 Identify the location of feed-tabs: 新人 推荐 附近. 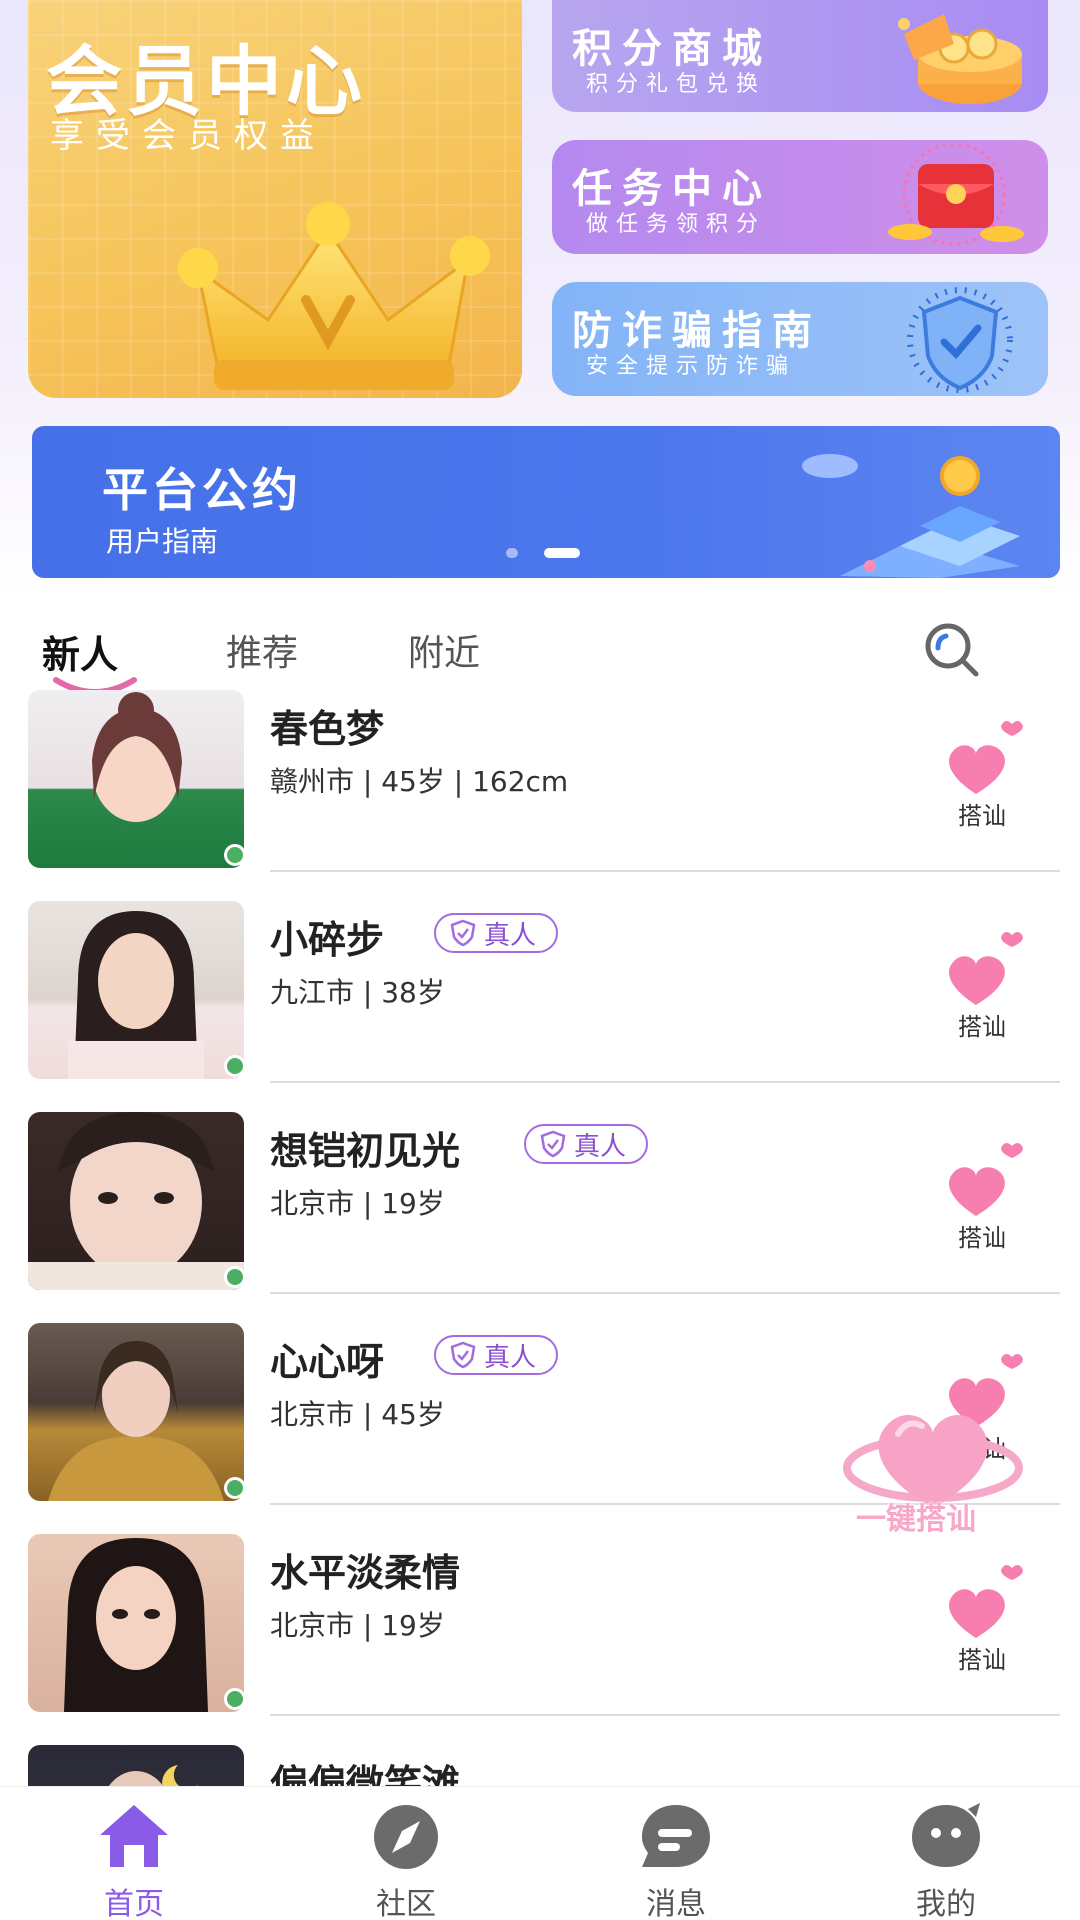
(540, 653).